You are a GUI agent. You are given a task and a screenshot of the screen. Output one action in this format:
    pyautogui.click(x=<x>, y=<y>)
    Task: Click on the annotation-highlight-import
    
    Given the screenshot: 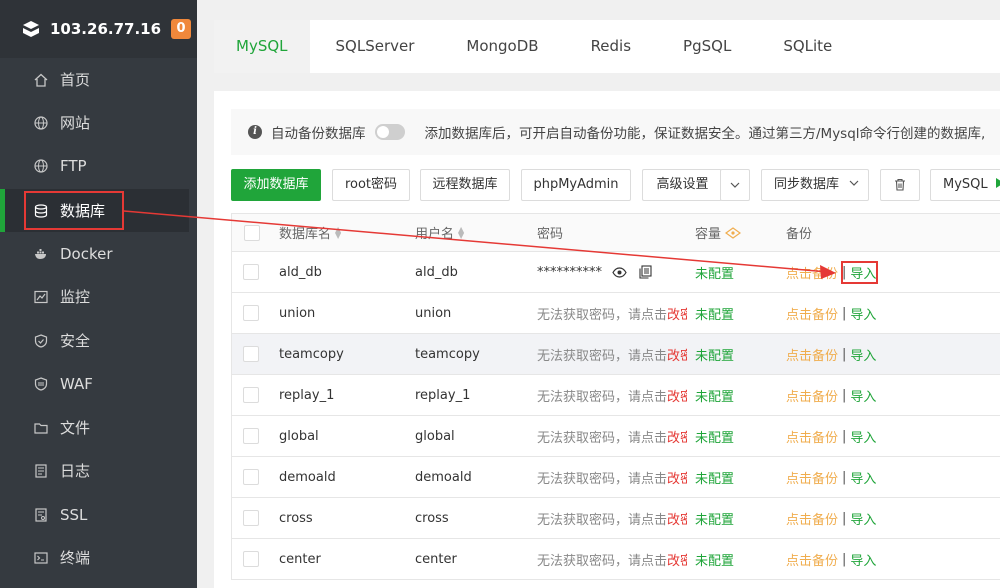 What is the action you would take?
    pyautogui.click(x=859, y=272)
    